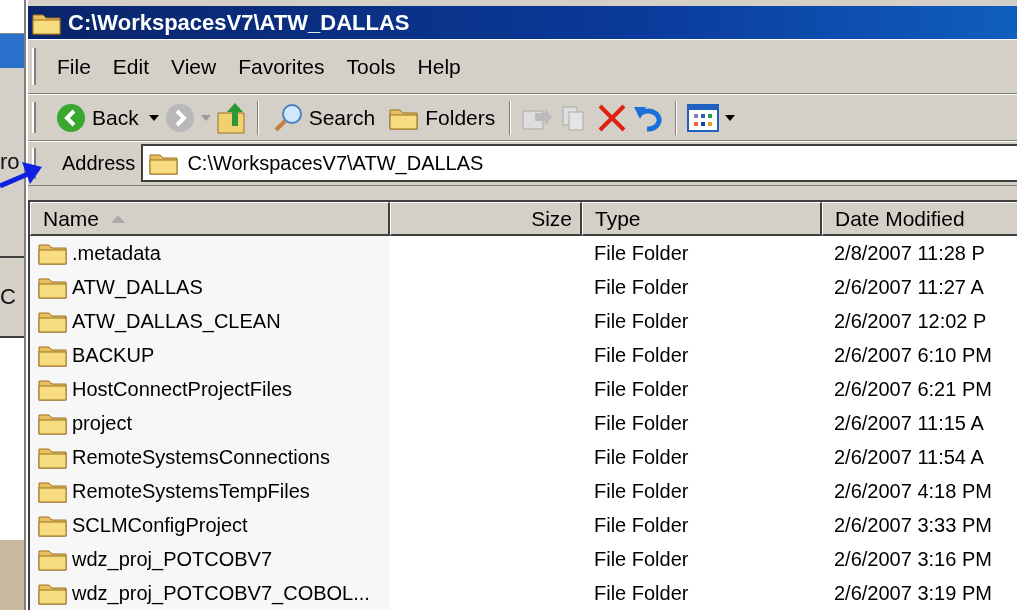 The image size is (1017, 610). I want to click on file-name: .metadata, so click(116, 253).